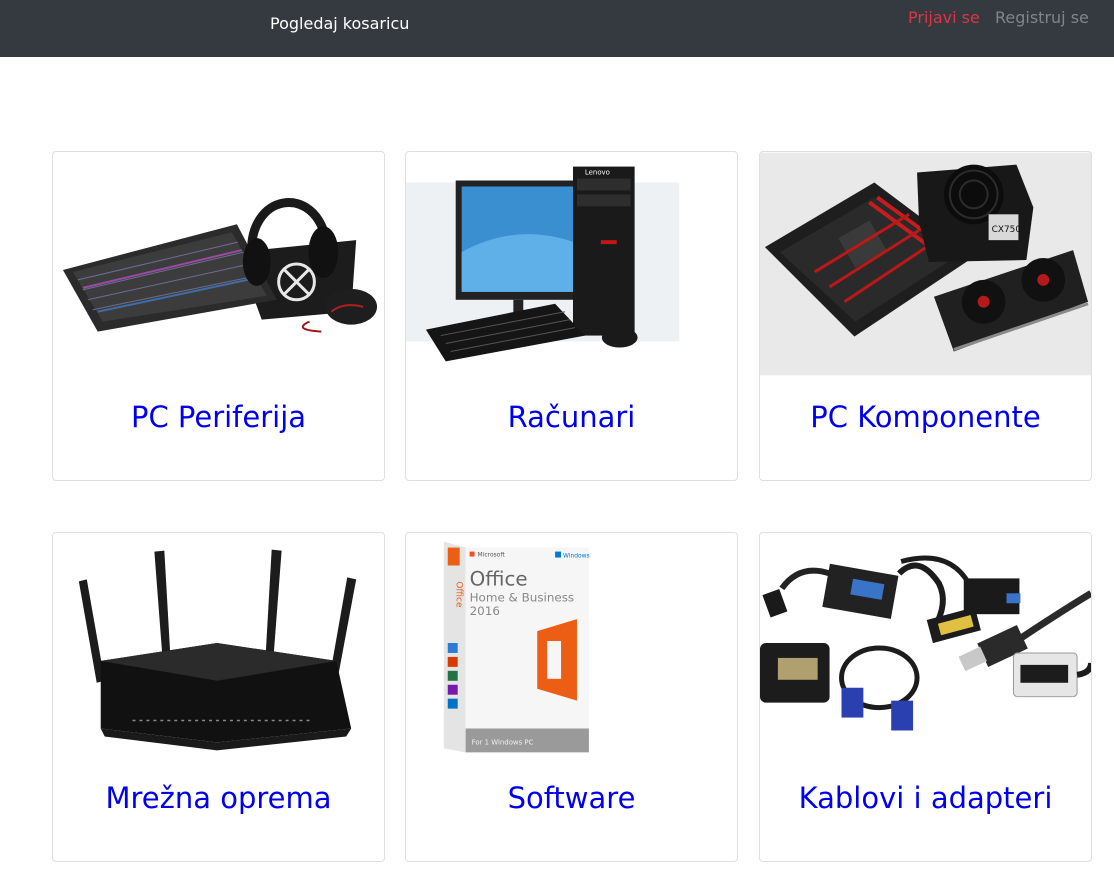 The image size is (1114, 876). Describe the element at coordinates (218, 645) in the screenshot. I see `router-image` at that location.